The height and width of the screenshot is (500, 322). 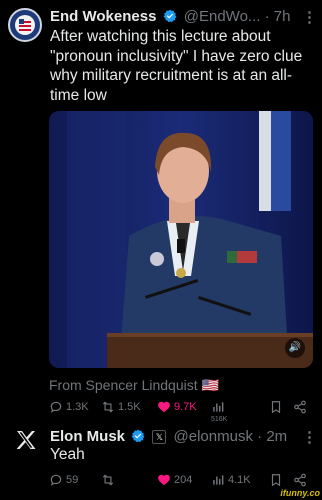 What do you see at coordinates (300, 493) in the screenshot?
I see `watermark: ifunny.co` at bounding box center [300, 493].